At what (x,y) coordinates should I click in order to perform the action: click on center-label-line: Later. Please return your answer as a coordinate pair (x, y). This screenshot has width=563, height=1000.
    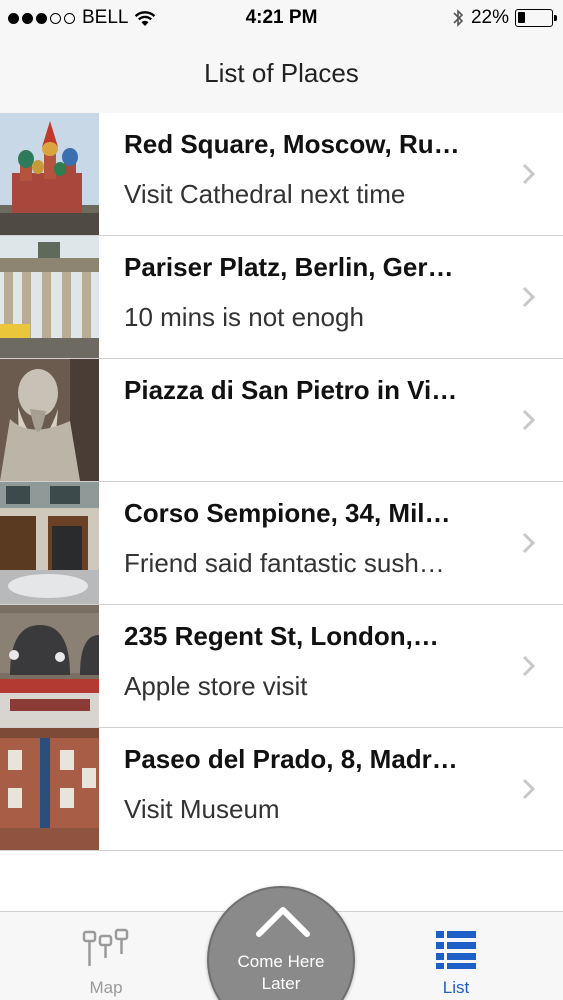
    Looking at the image, I should click on (281, 983).